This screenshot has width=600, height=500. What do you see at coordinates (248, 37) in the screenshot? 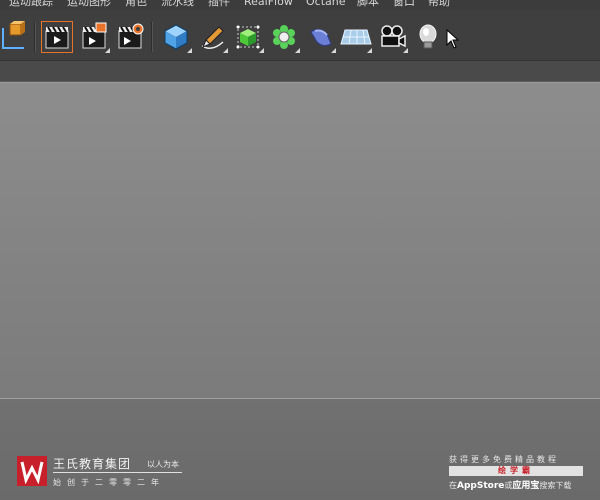
I see `subdivision-surface-icon` at bounding box center [248, 37].